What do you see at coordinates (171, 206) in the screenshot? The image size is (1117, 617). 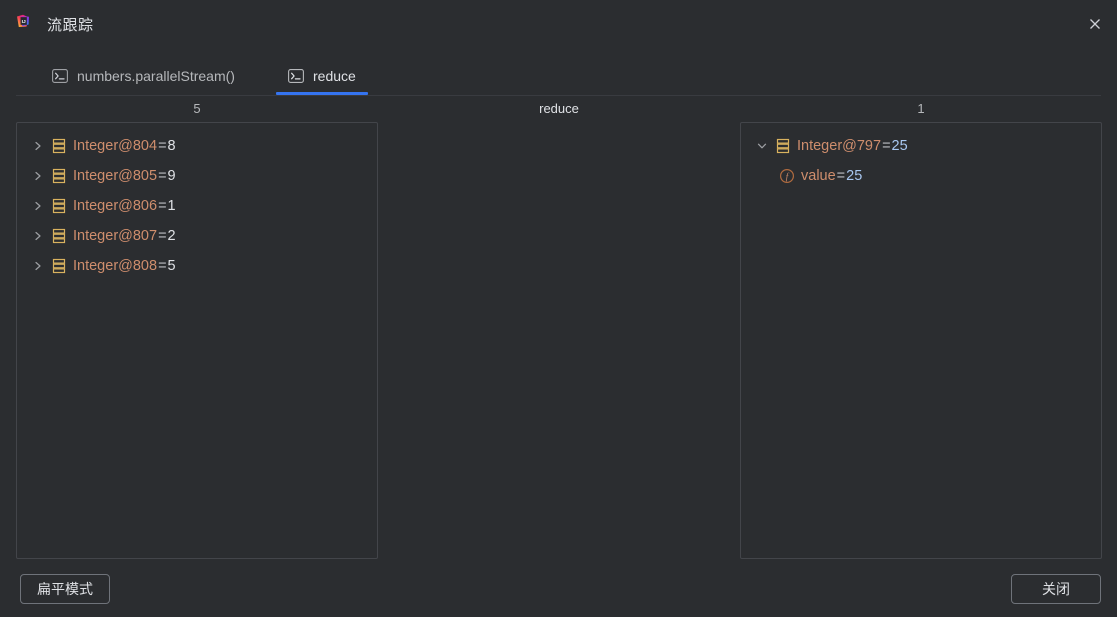 I see `object-value: 1` at bounding box center [171, 206].